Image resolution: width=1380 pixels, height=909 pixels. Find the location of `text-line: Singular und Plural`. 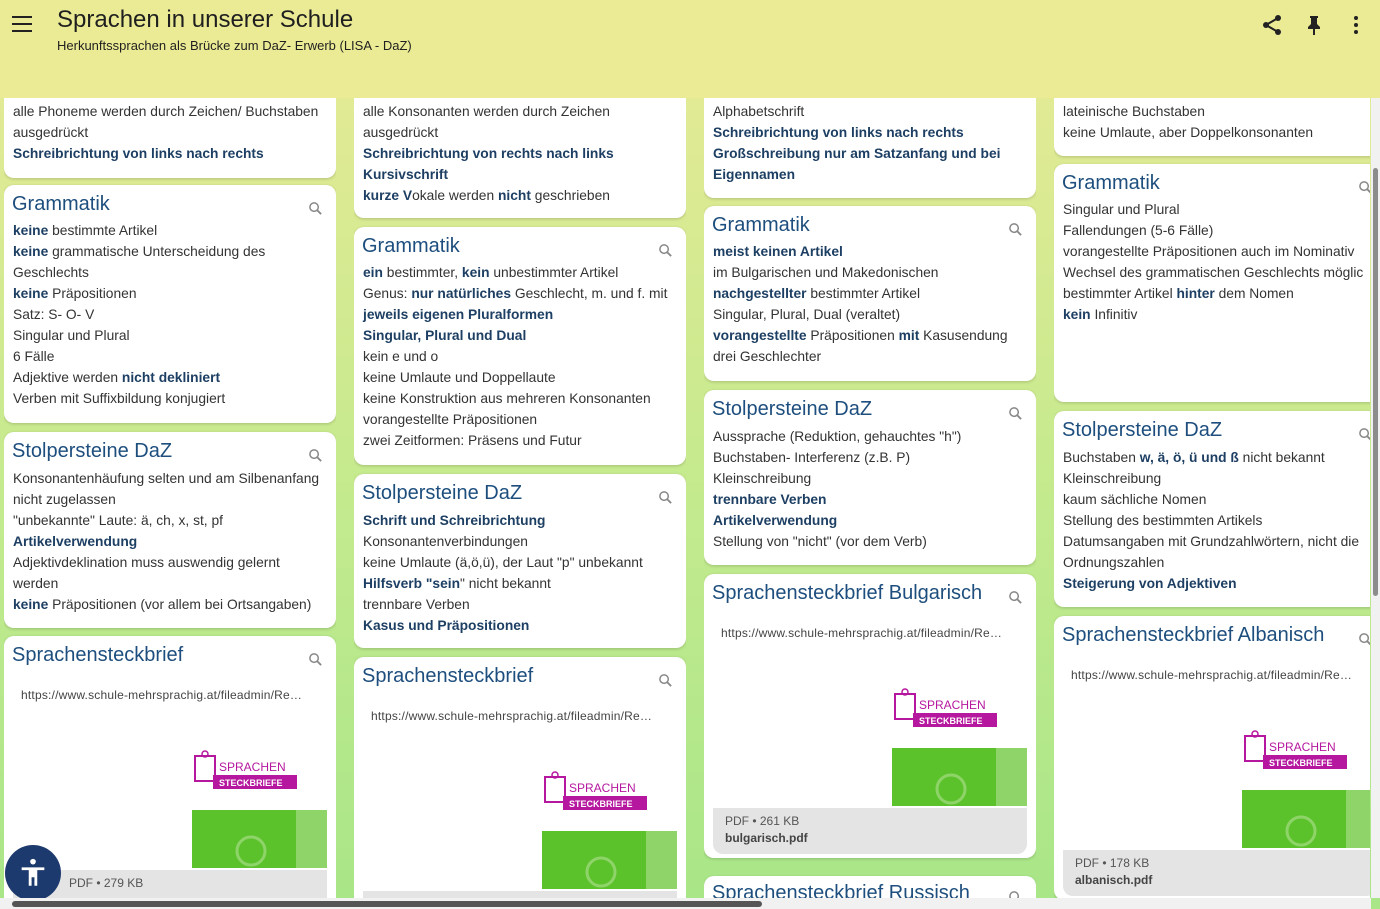

text-line: Singular und Plural is located at coordinates (71, 335).